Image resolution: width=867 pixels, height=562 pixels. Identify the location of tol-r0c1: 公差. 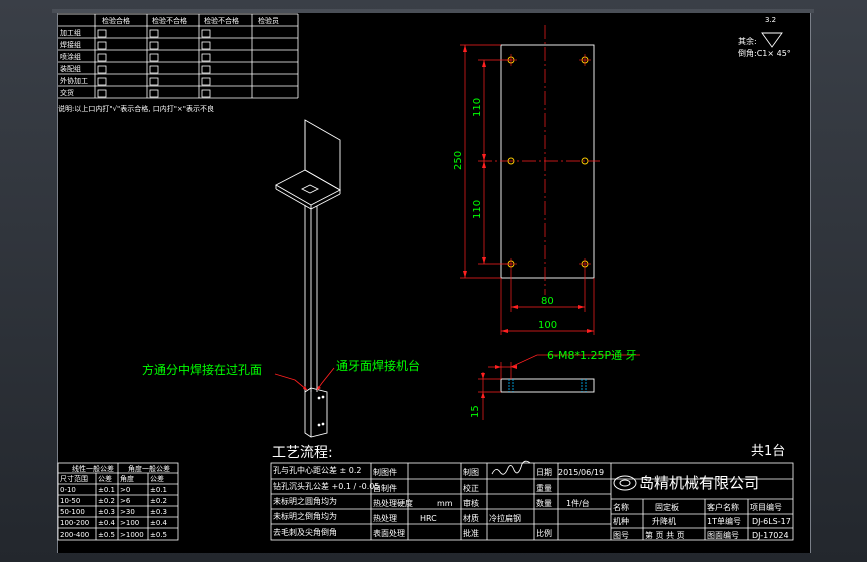
(105, 478).